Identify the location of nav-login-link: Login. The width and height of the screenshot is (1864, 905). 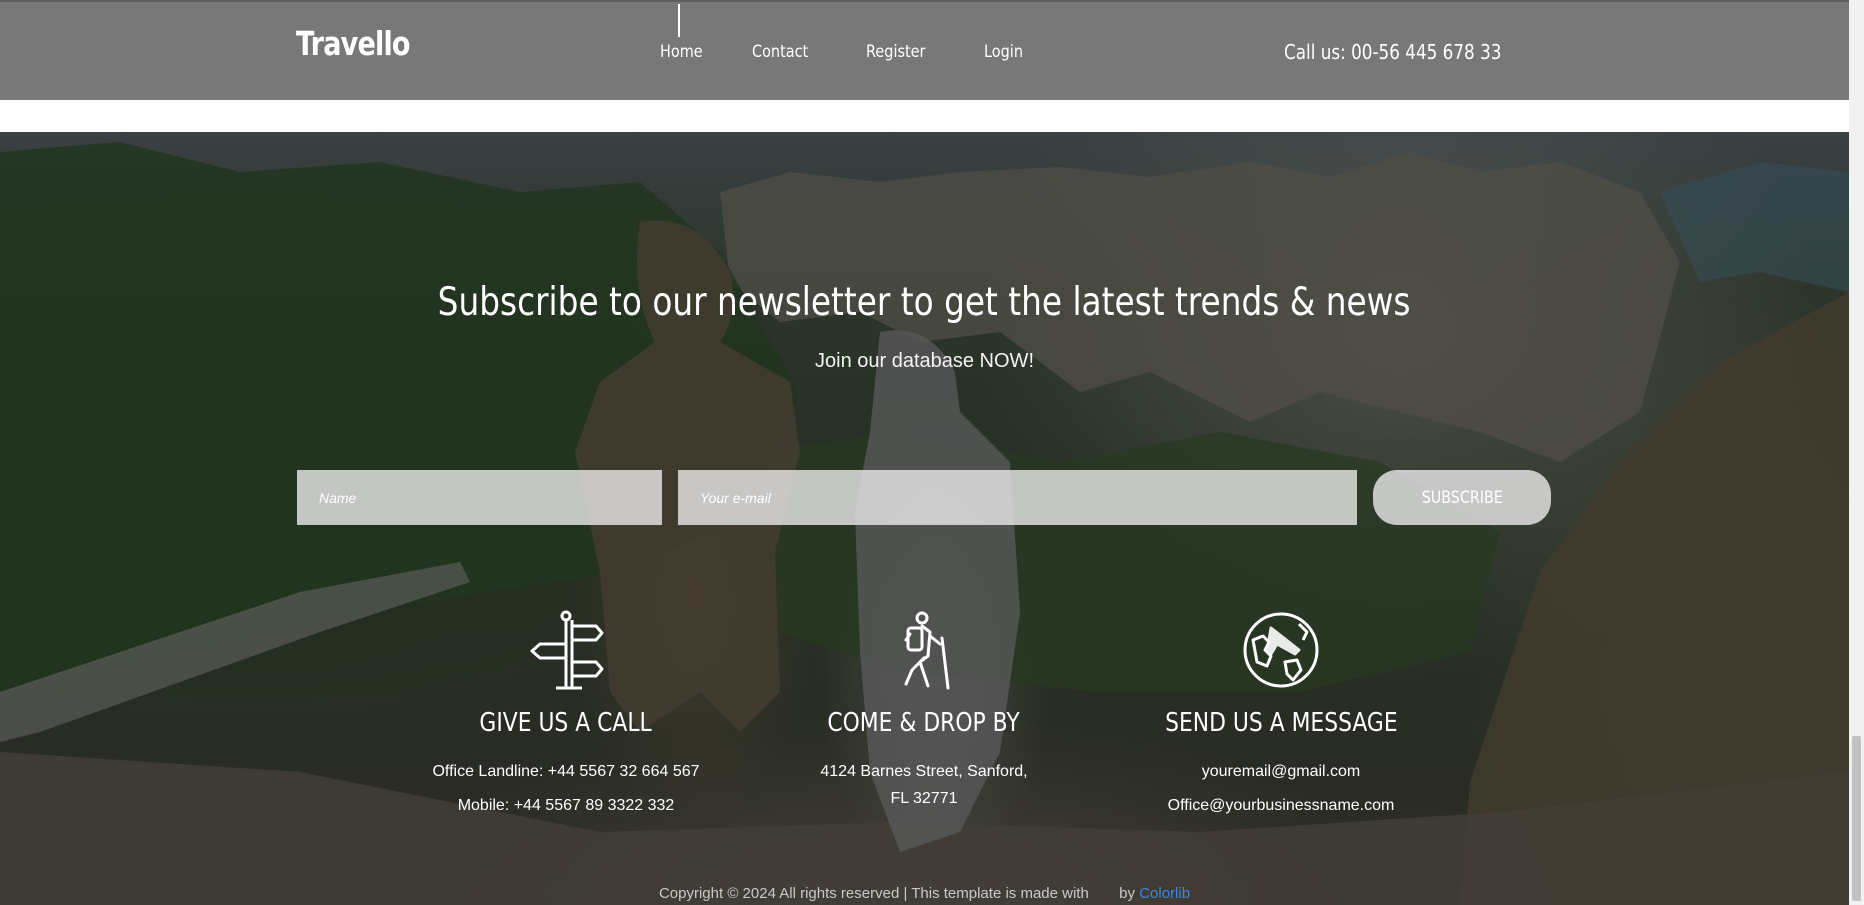
(1003, 52).